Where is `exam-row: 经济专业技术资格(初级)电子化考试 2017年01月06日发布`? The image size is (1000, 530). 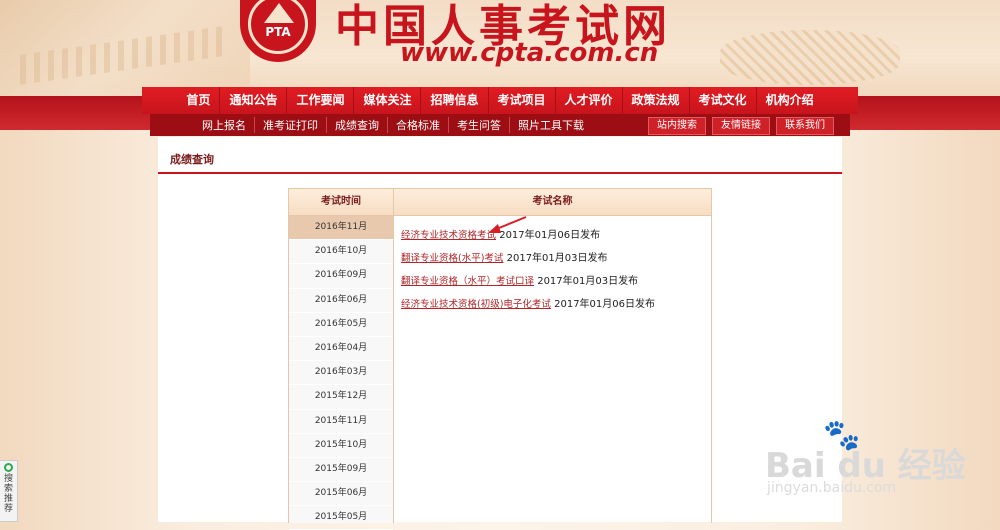
exam-row: 经济专业技术资格(初级)电子化考试 2017年01月06日发布 is located at coordinates (551, 304).